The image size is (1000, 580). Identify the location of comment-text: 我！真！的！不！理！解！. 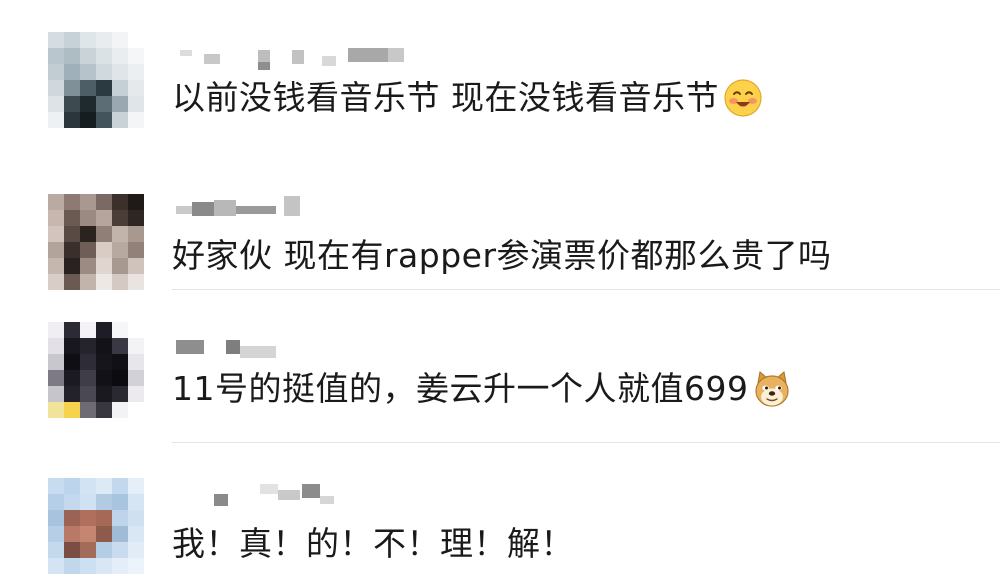
(373, 544).